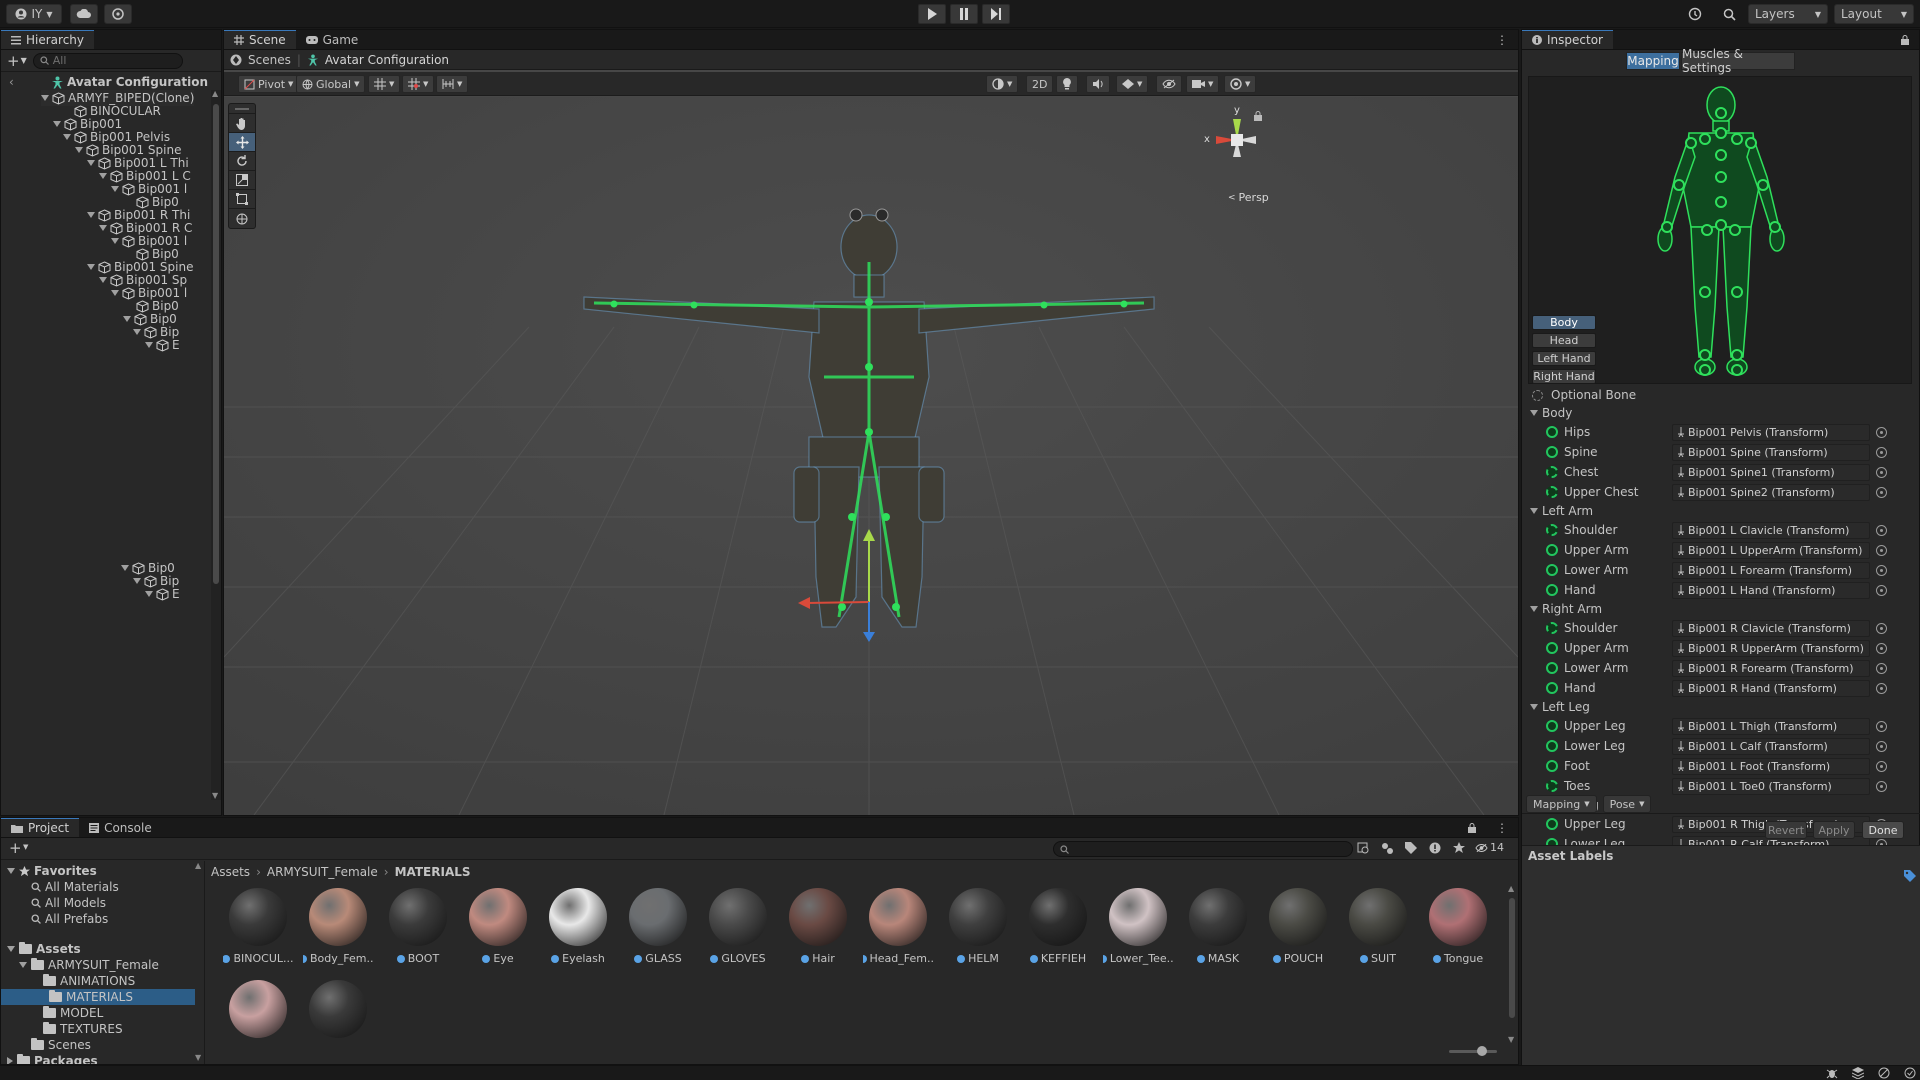 This screenshot has width=1920, height=1080. I want to click on lock-icon, so click(1258, 116).